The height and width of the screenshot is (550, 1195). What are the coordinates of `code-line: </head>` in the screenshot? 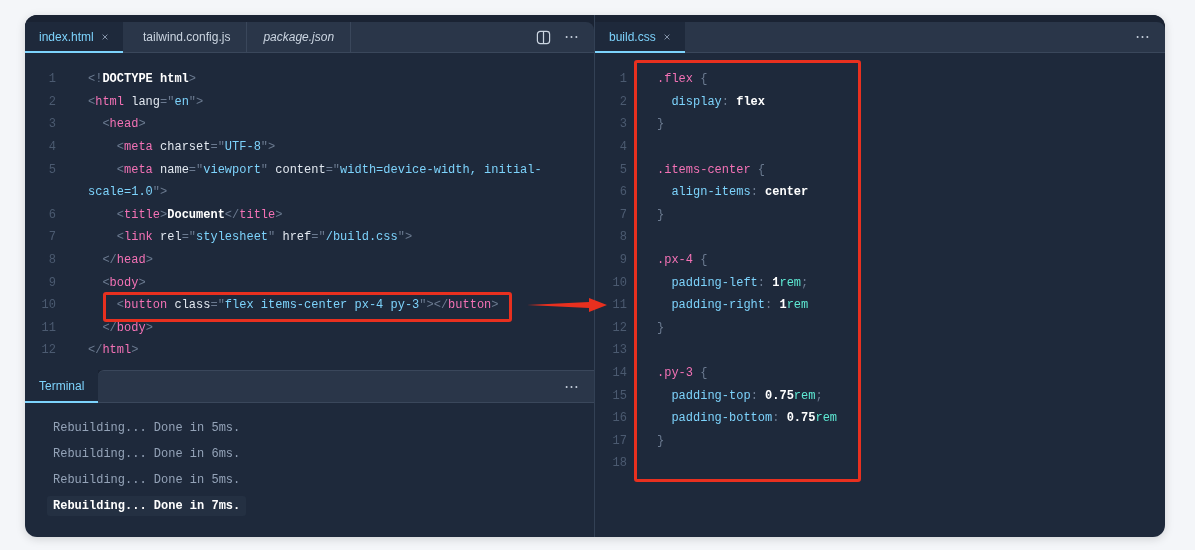 It's located at (127, 260).